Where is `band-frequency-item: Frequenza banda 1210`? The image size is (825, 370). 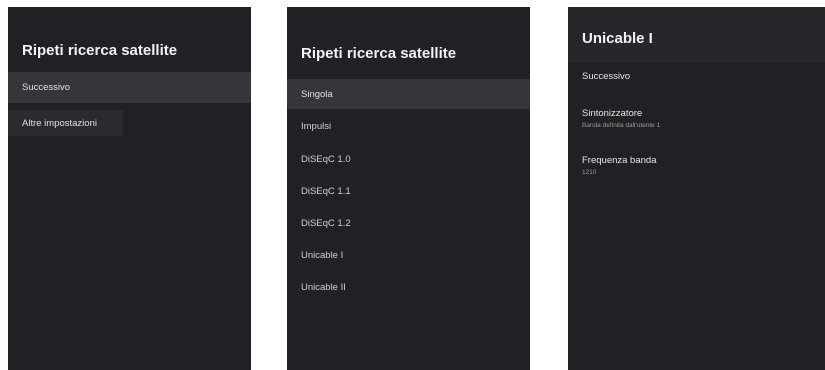 band-frequency-item: Frequenza banda 1210 is located at coordinates (619, 165).